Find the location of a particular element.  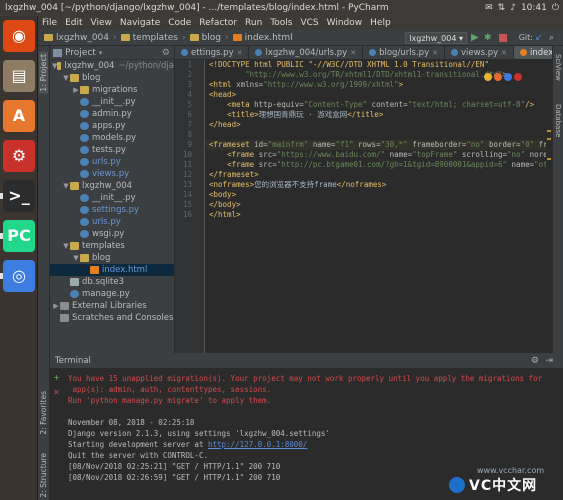

line-number: 4 is located at coordinates (189, 94).